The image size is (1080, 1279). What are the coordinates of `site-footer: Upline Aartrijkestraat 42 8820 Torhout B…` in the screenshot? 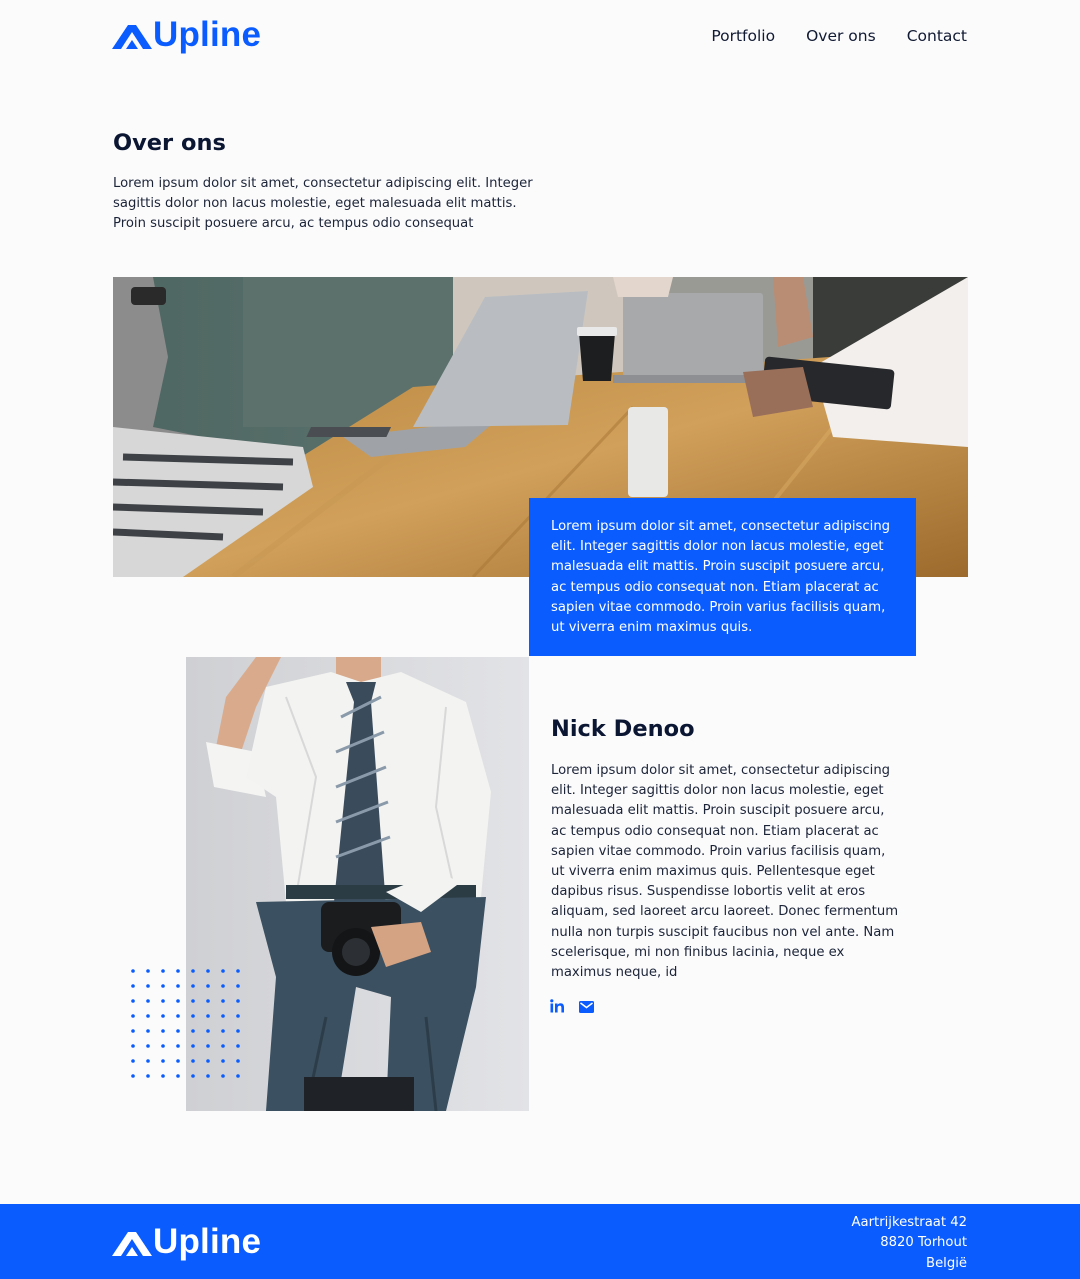 It's located at (540, 1241).